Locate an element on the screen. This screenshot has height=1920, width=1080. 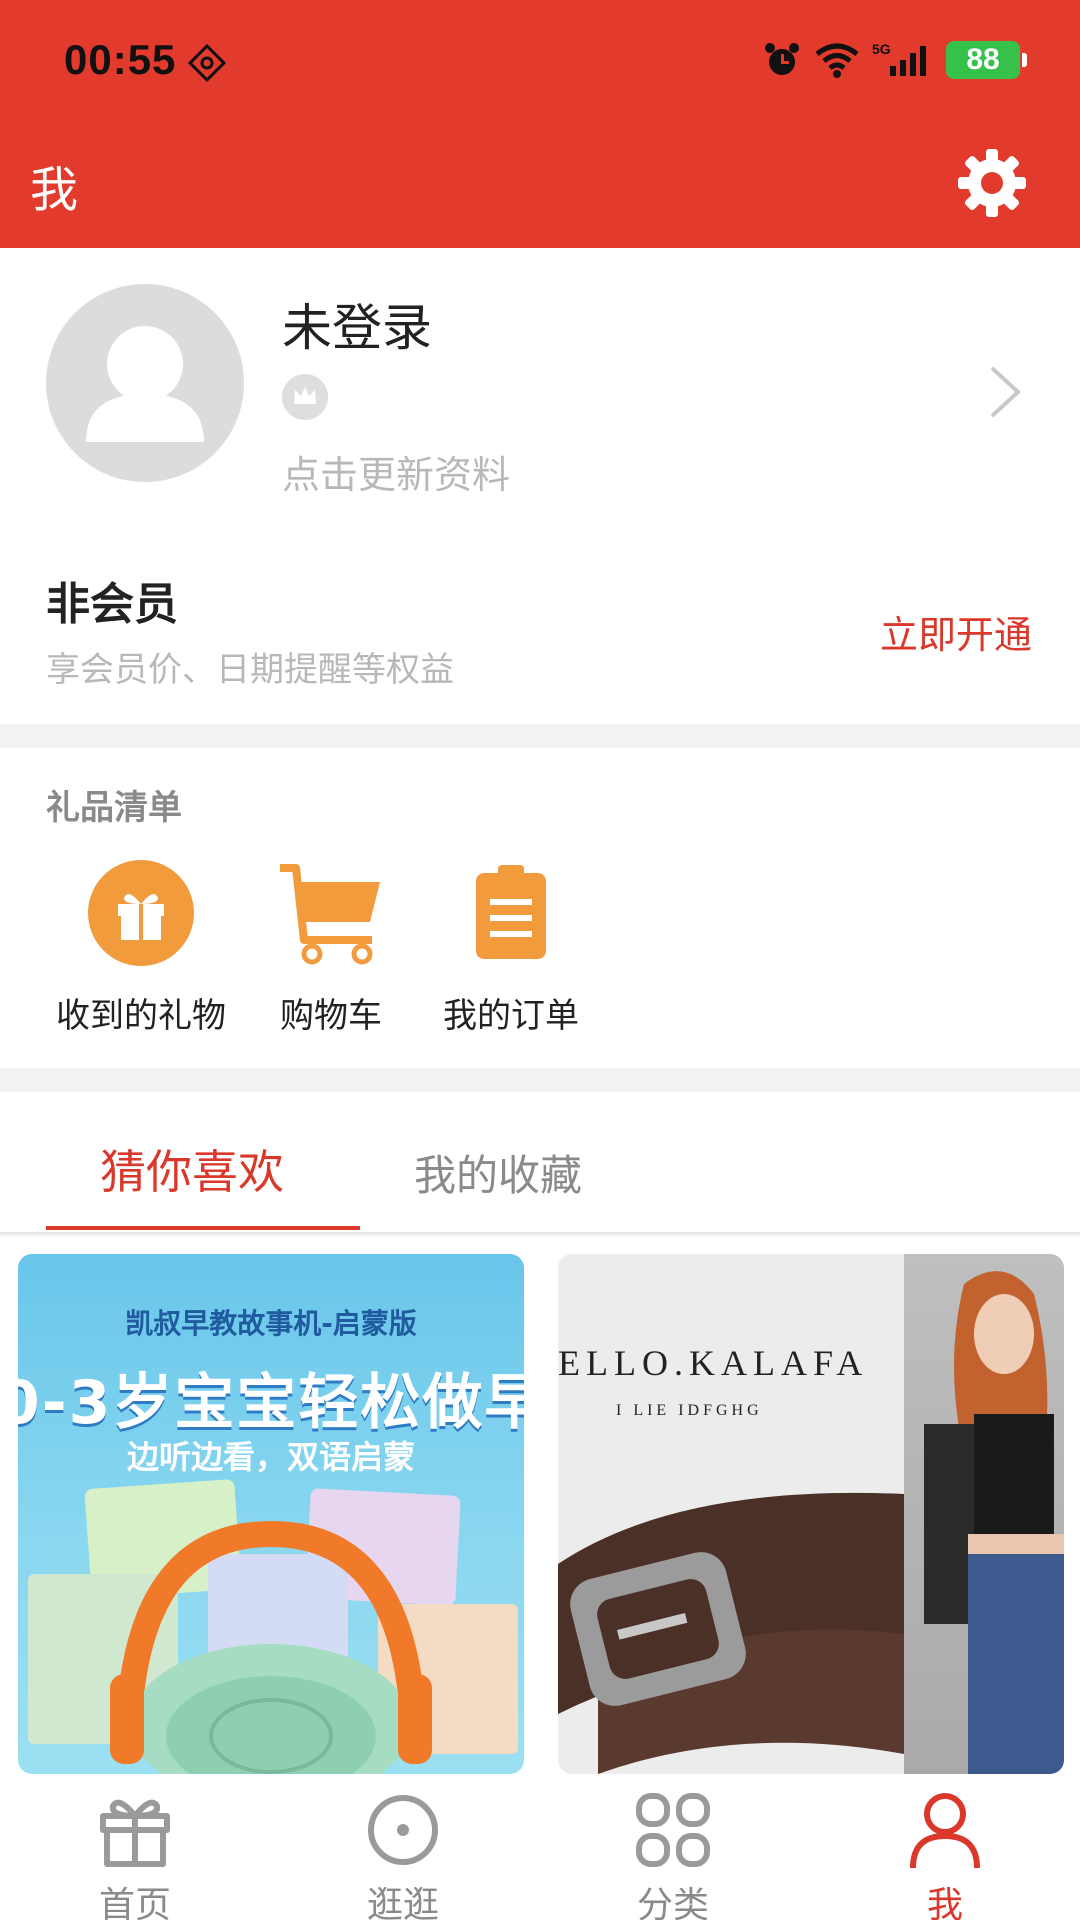
page-title: 我 is located at coordinates (54, 190).